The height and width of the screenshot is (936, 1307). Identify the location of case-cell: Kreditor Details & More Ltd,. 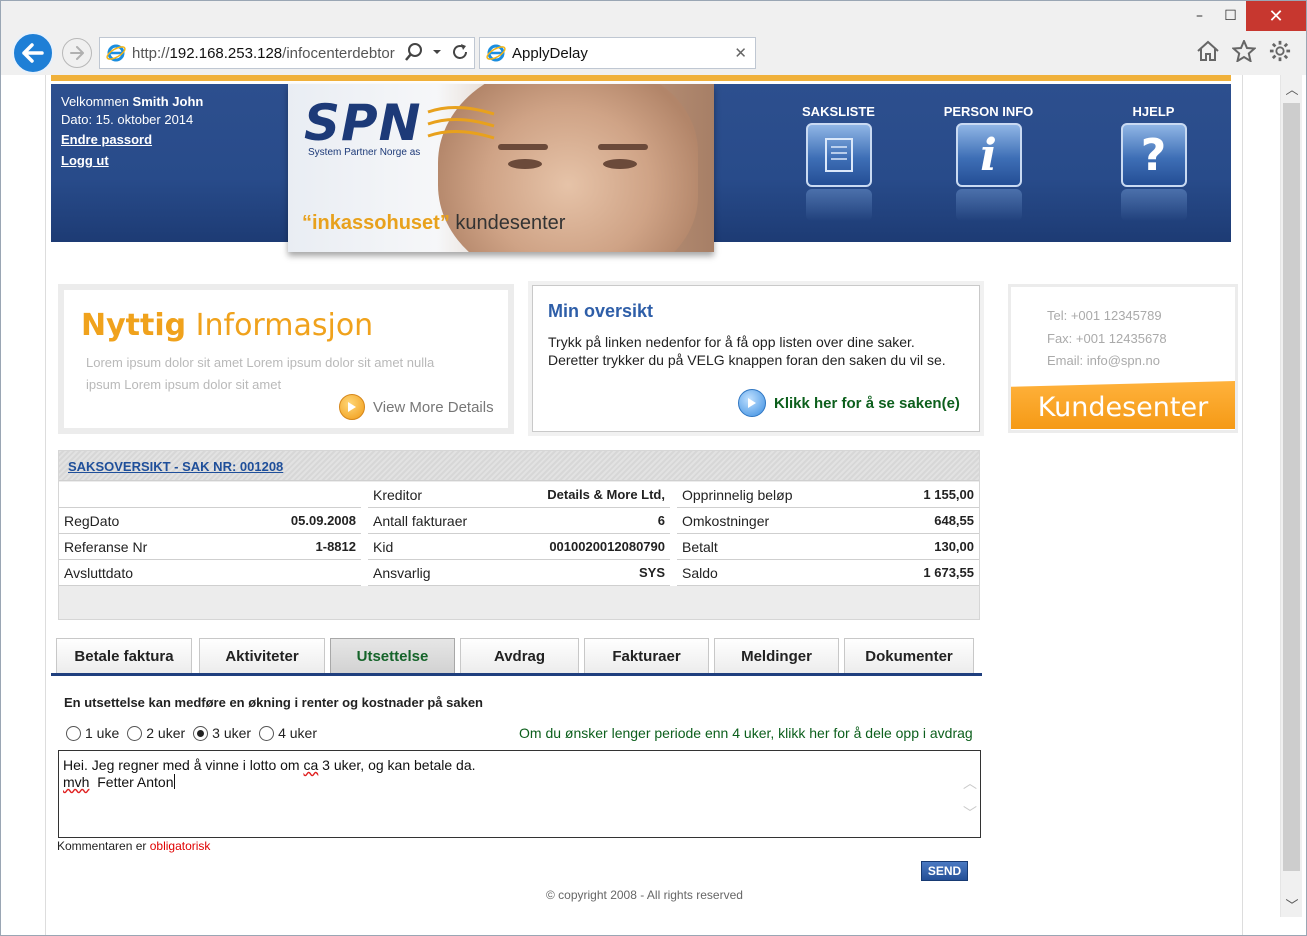
(519, 495).